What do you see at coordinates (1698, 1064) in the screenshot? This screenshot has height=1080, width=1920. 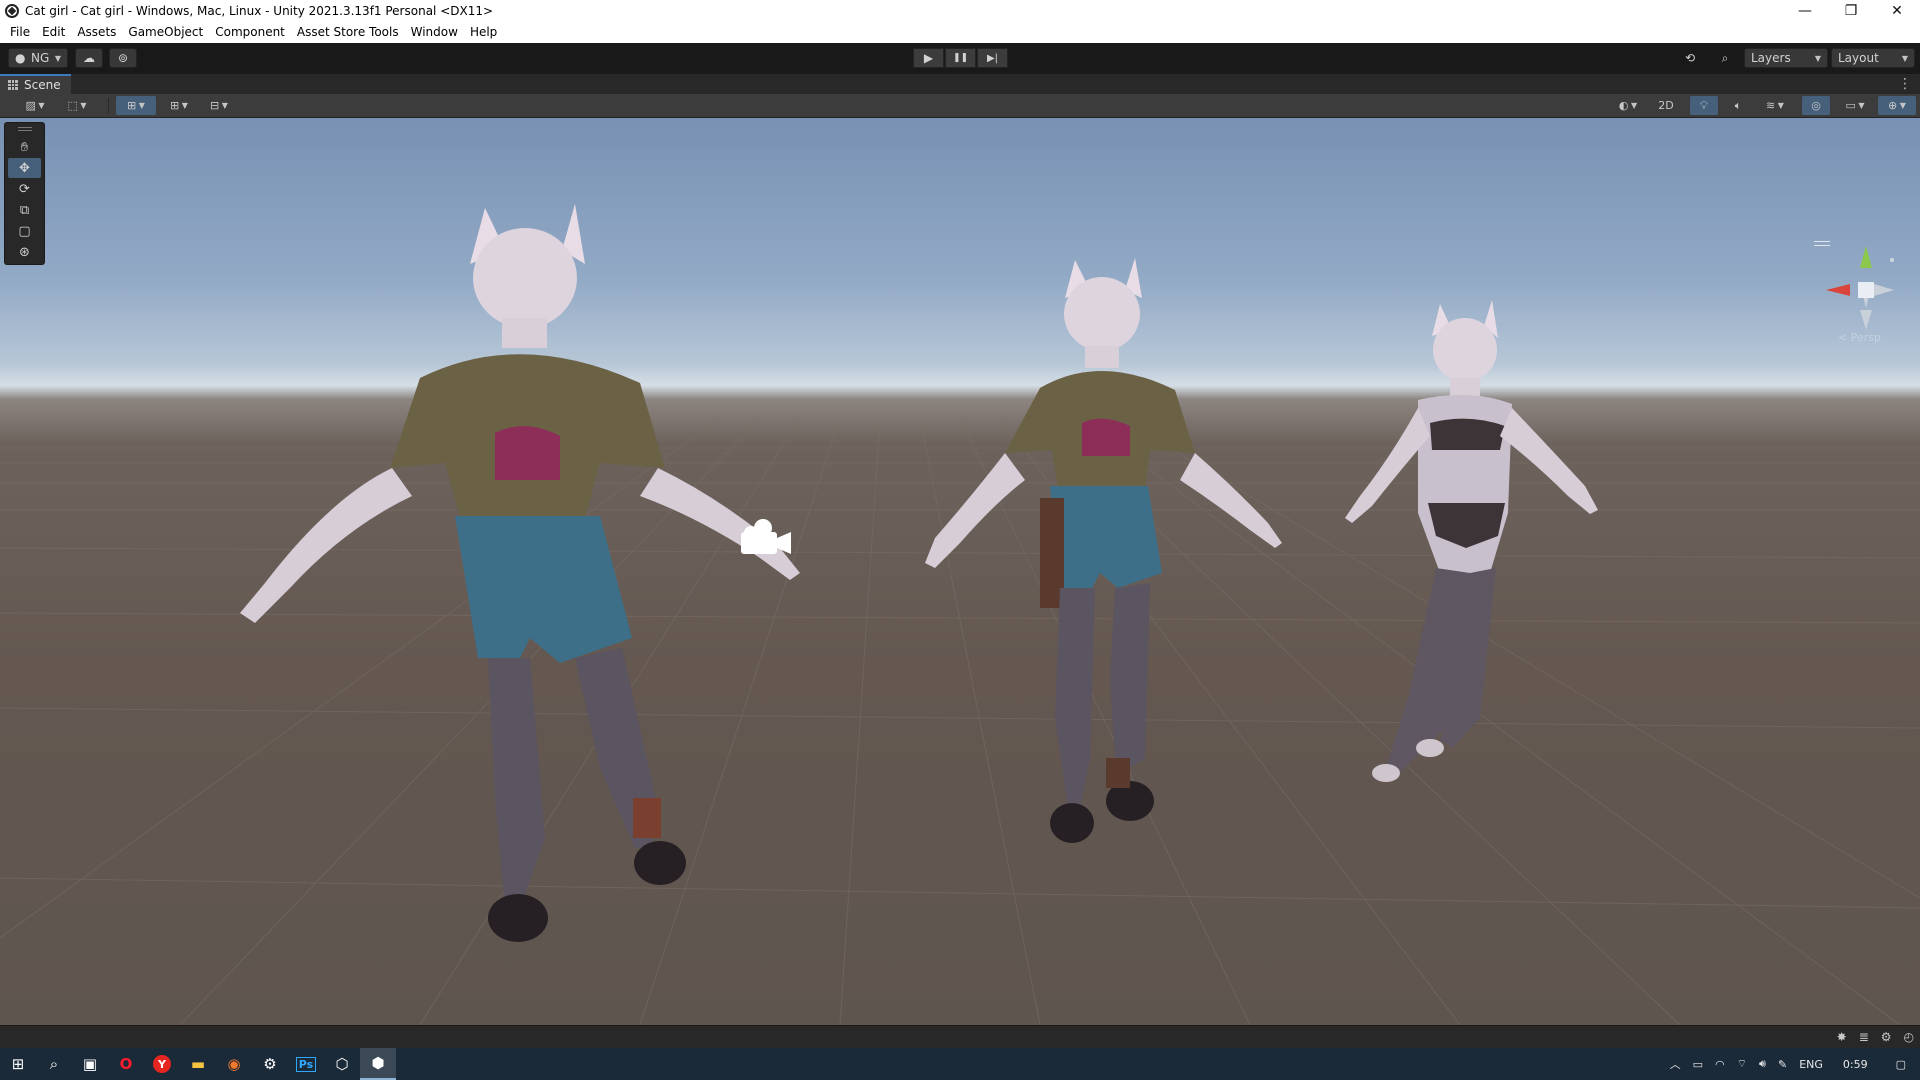 I see `battery-icon: ▭` at bounding box center [1698, 1064].